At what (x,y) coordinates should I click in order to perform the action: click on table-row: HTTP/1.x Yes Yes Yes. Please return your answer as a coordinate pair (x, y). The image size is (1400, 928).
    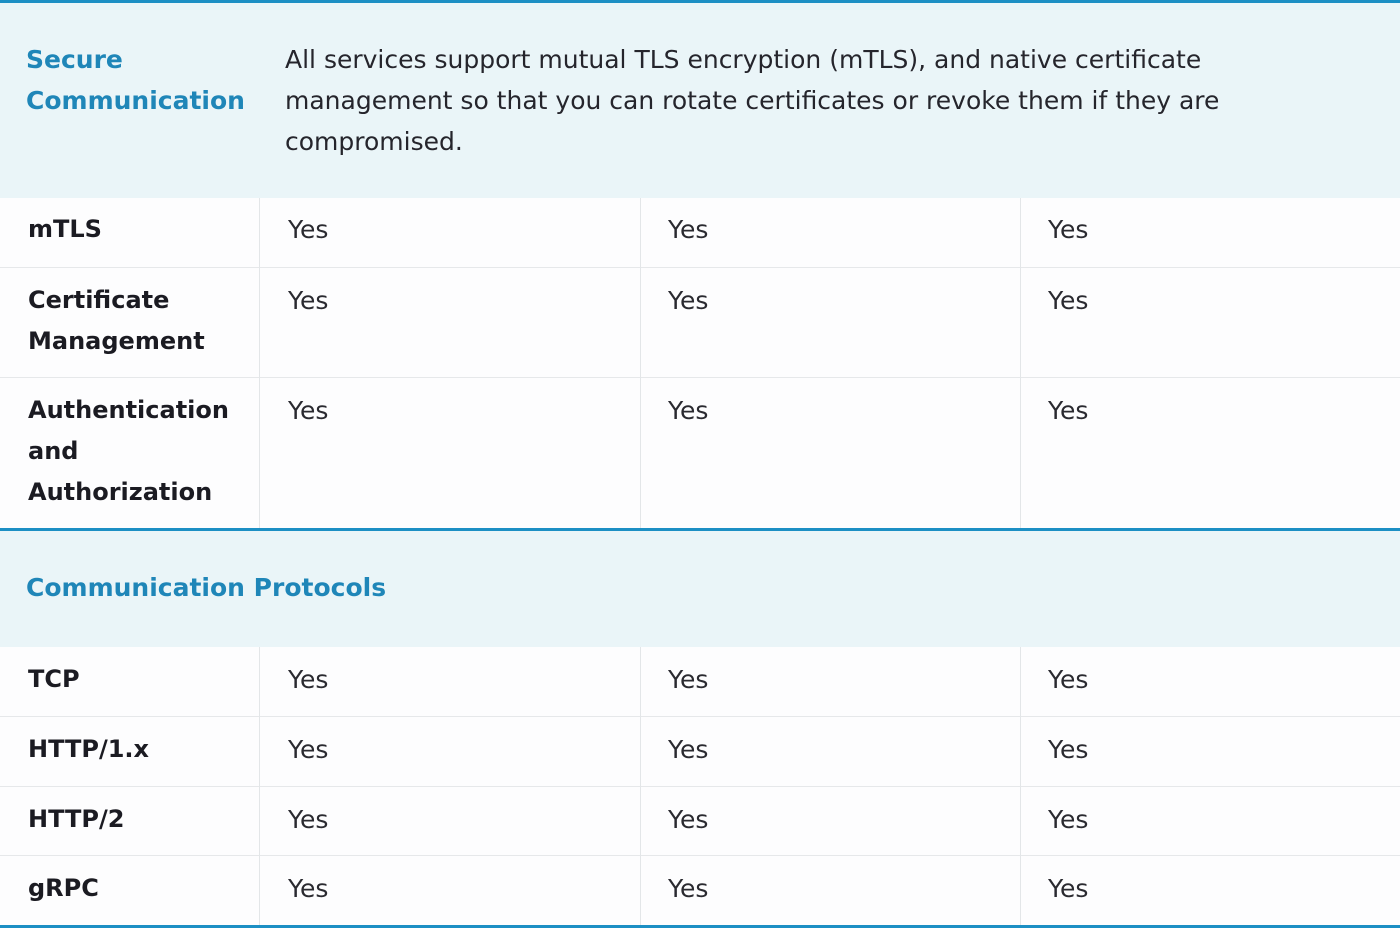
    Looking at the image, I should click on (700, 751).